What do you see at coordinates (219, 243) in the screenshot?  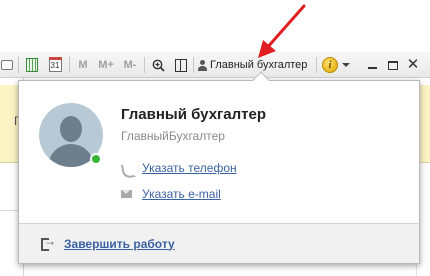 I see `popup-footer: Завершить работу` at bounding box center [219, 243].